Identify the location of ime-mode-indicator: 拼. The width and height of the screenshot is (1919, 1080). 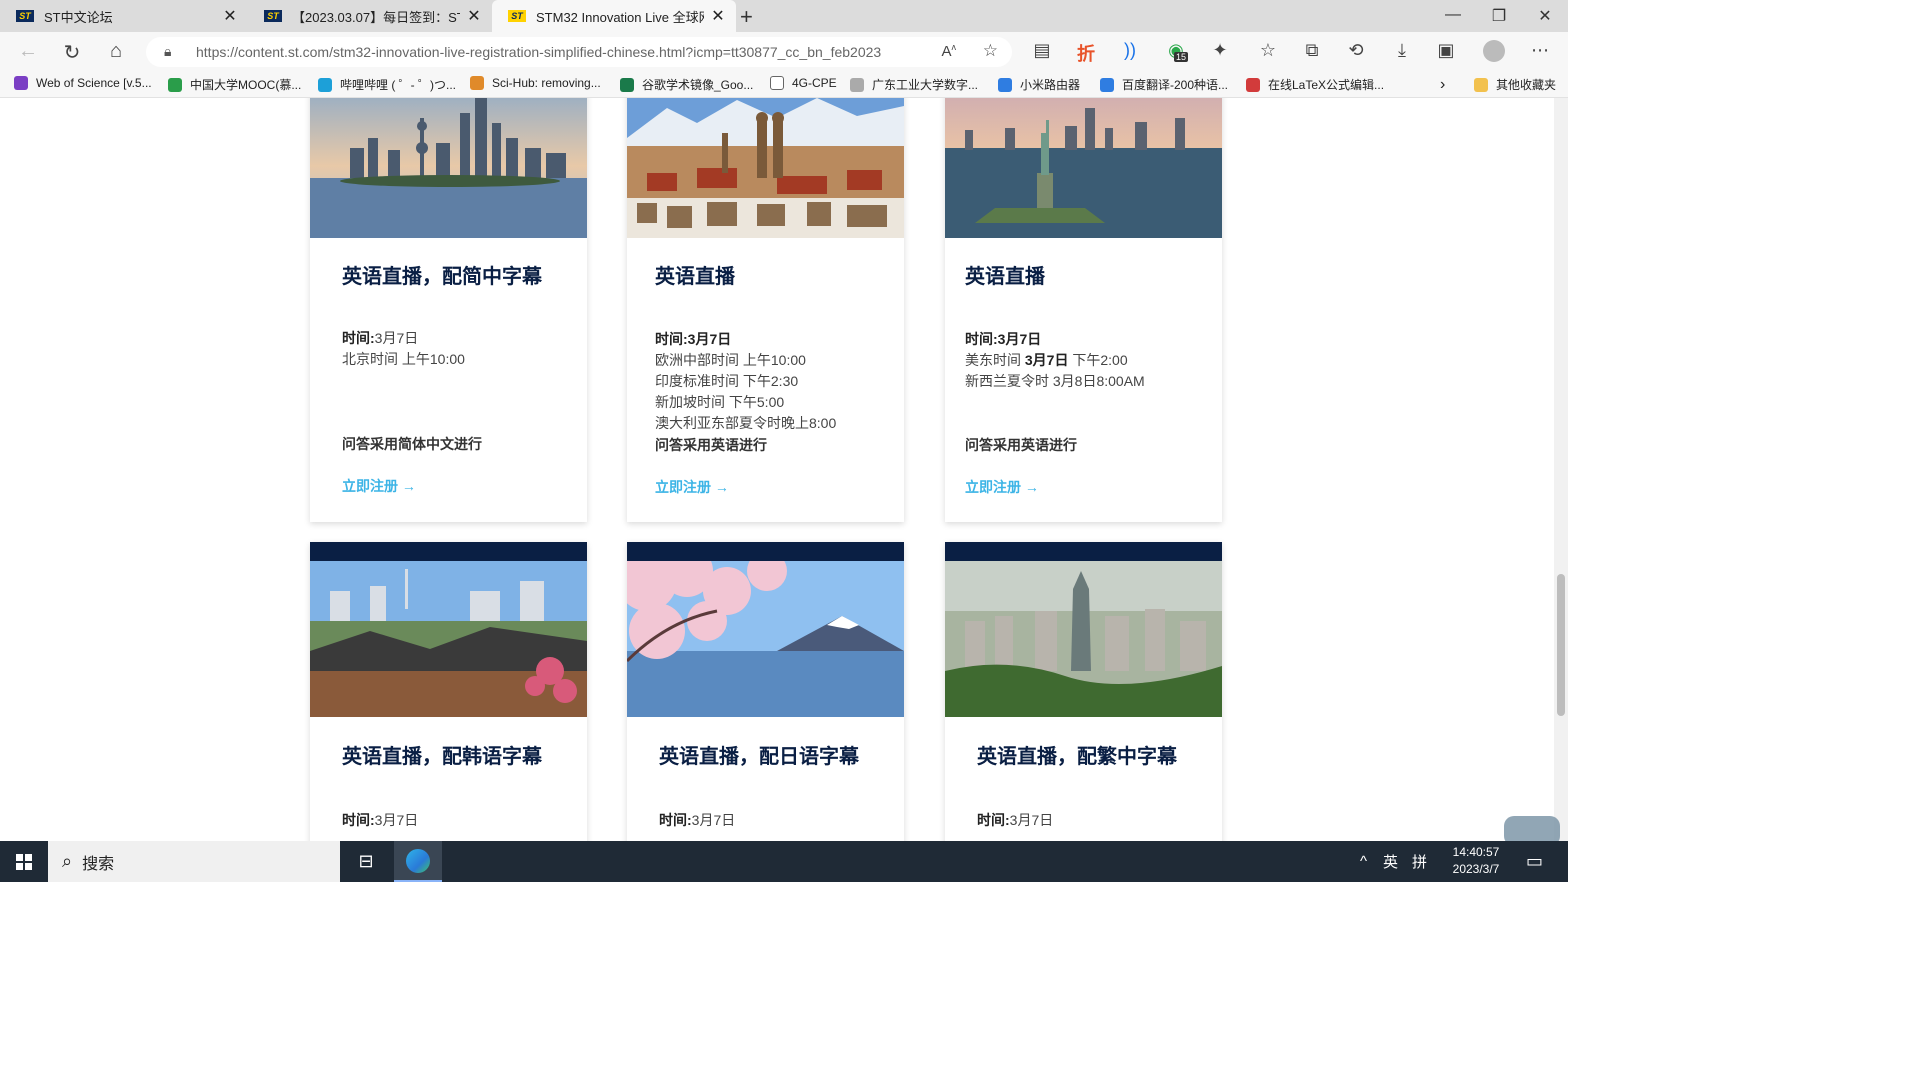
(1419, 861).